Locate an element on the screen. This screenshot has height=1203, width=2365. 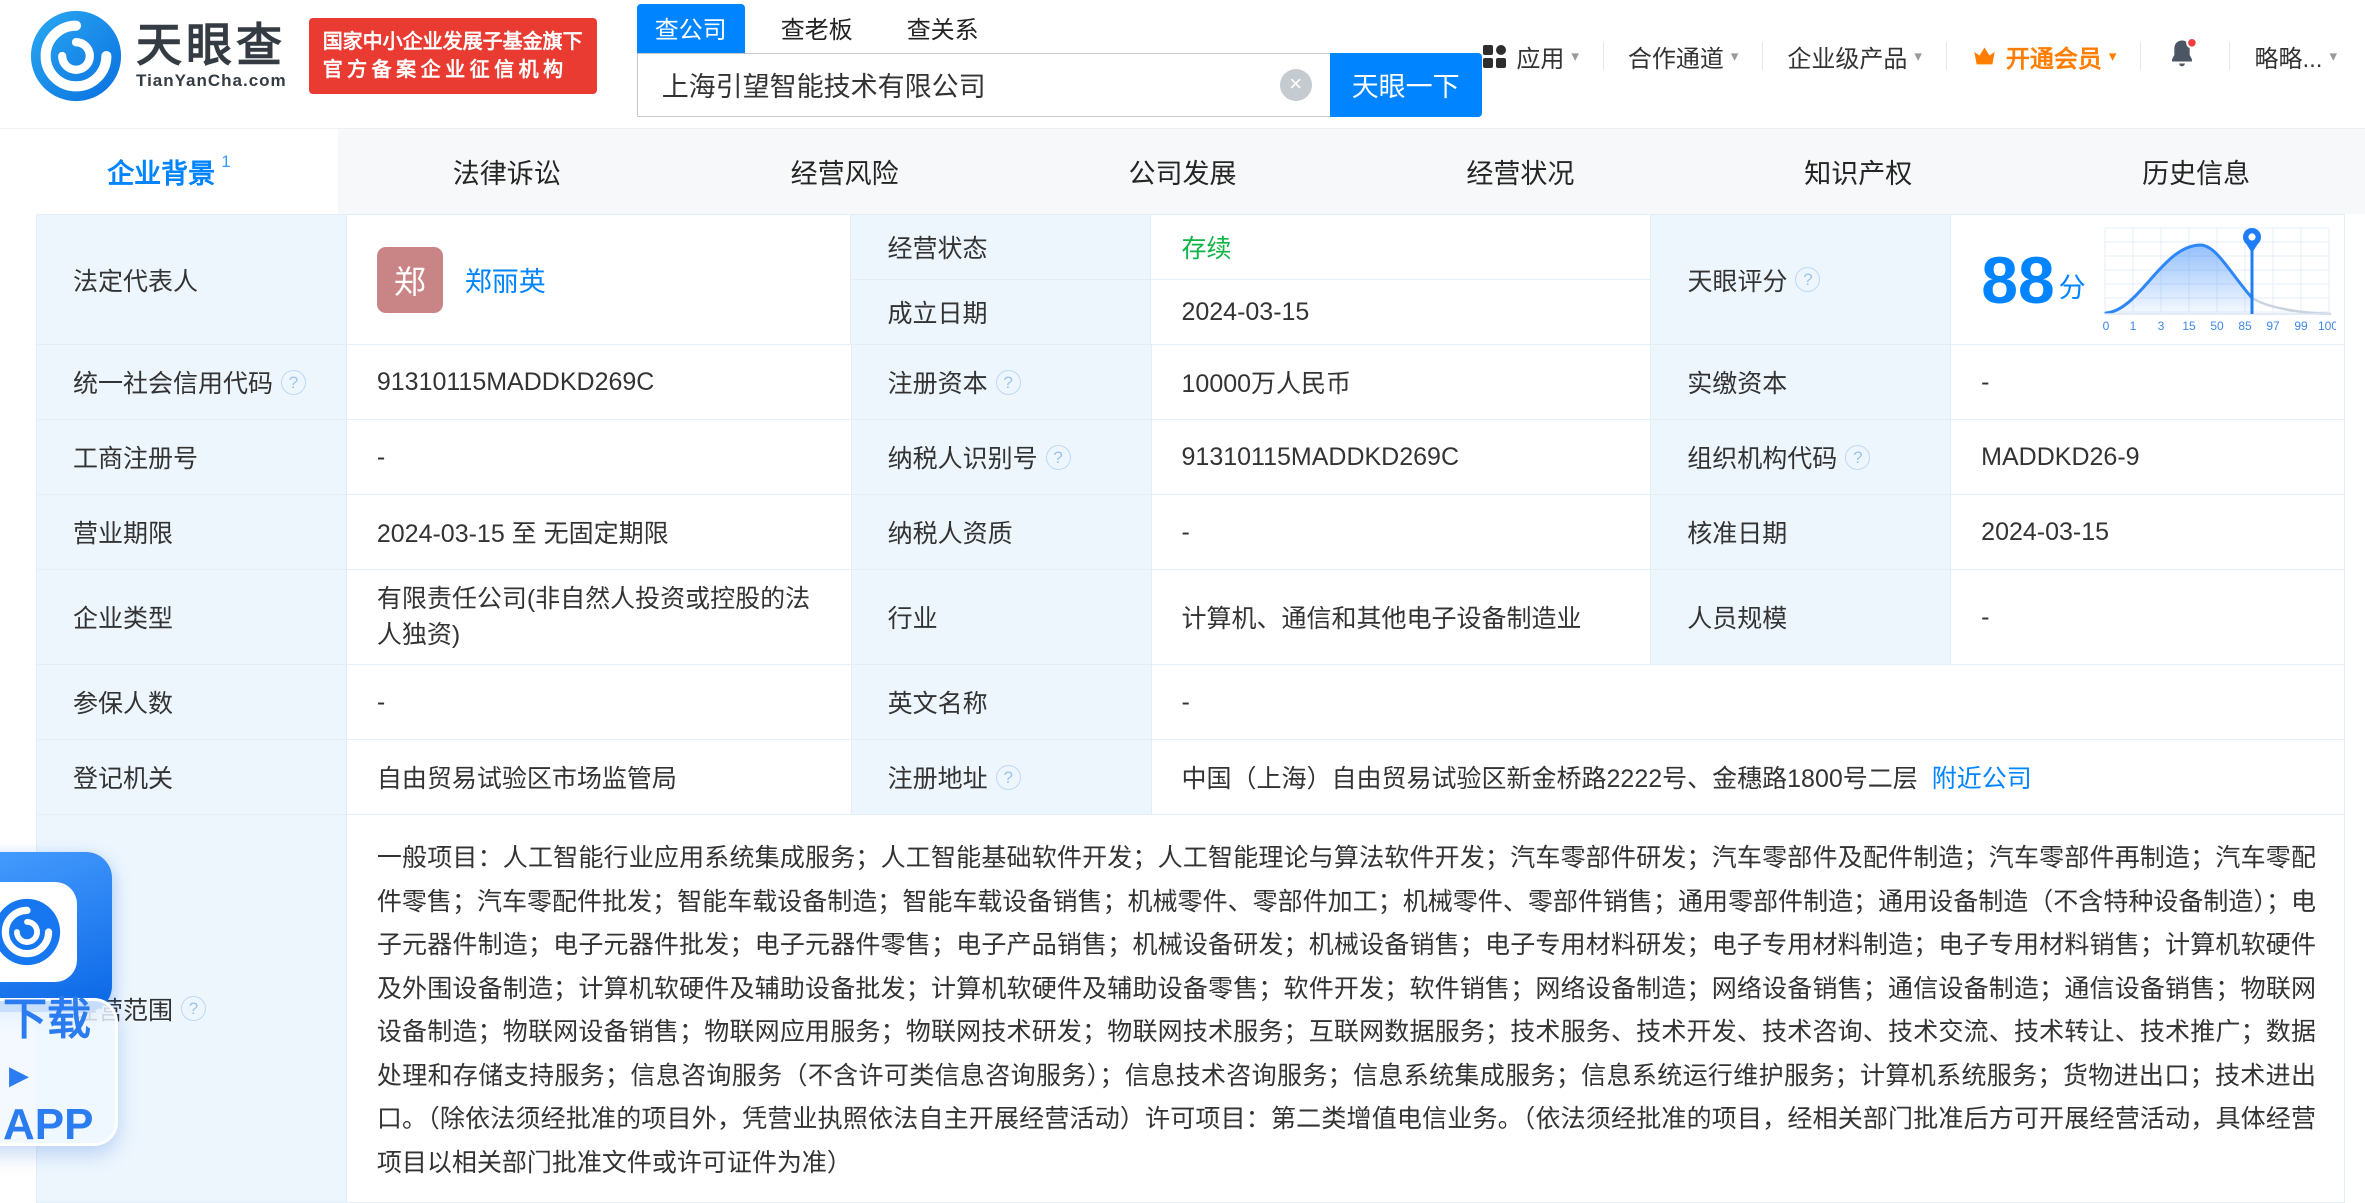
tab-background: 企业背景 1 is located at coordinates (169, 171).